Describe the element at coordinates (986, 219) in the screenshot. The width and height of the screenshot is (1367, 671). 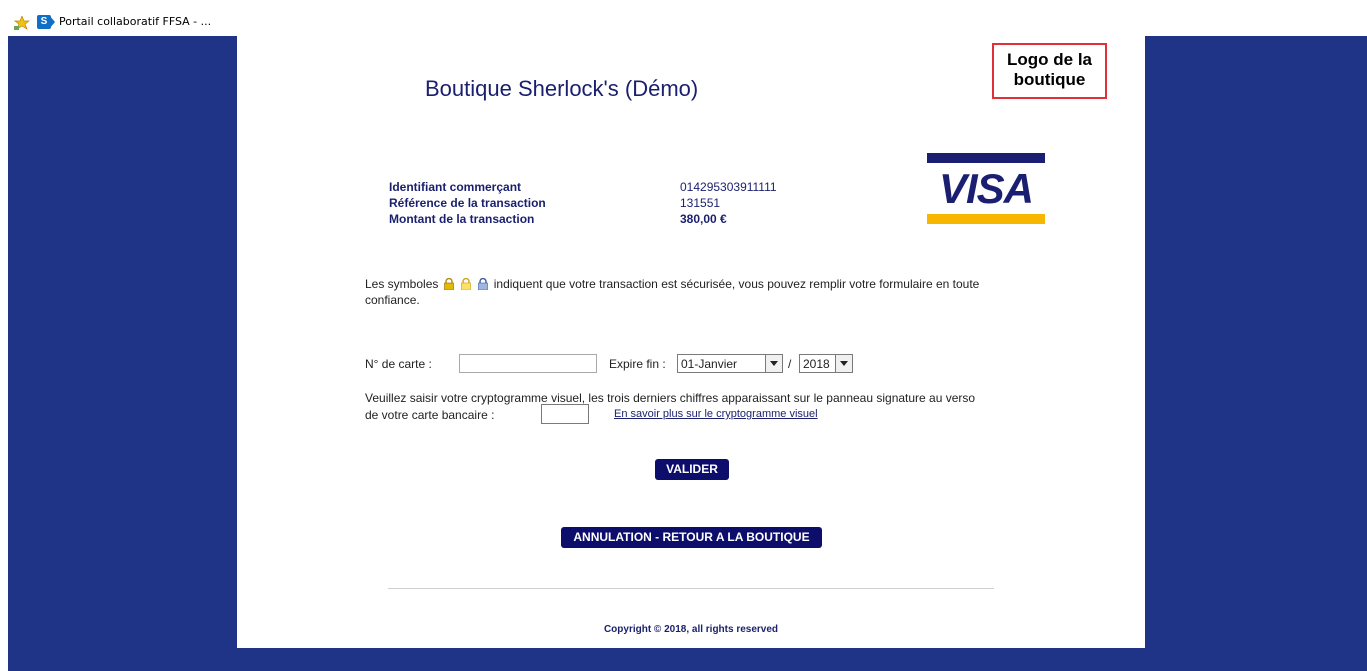
I see `visa-band-bottom` at that location.